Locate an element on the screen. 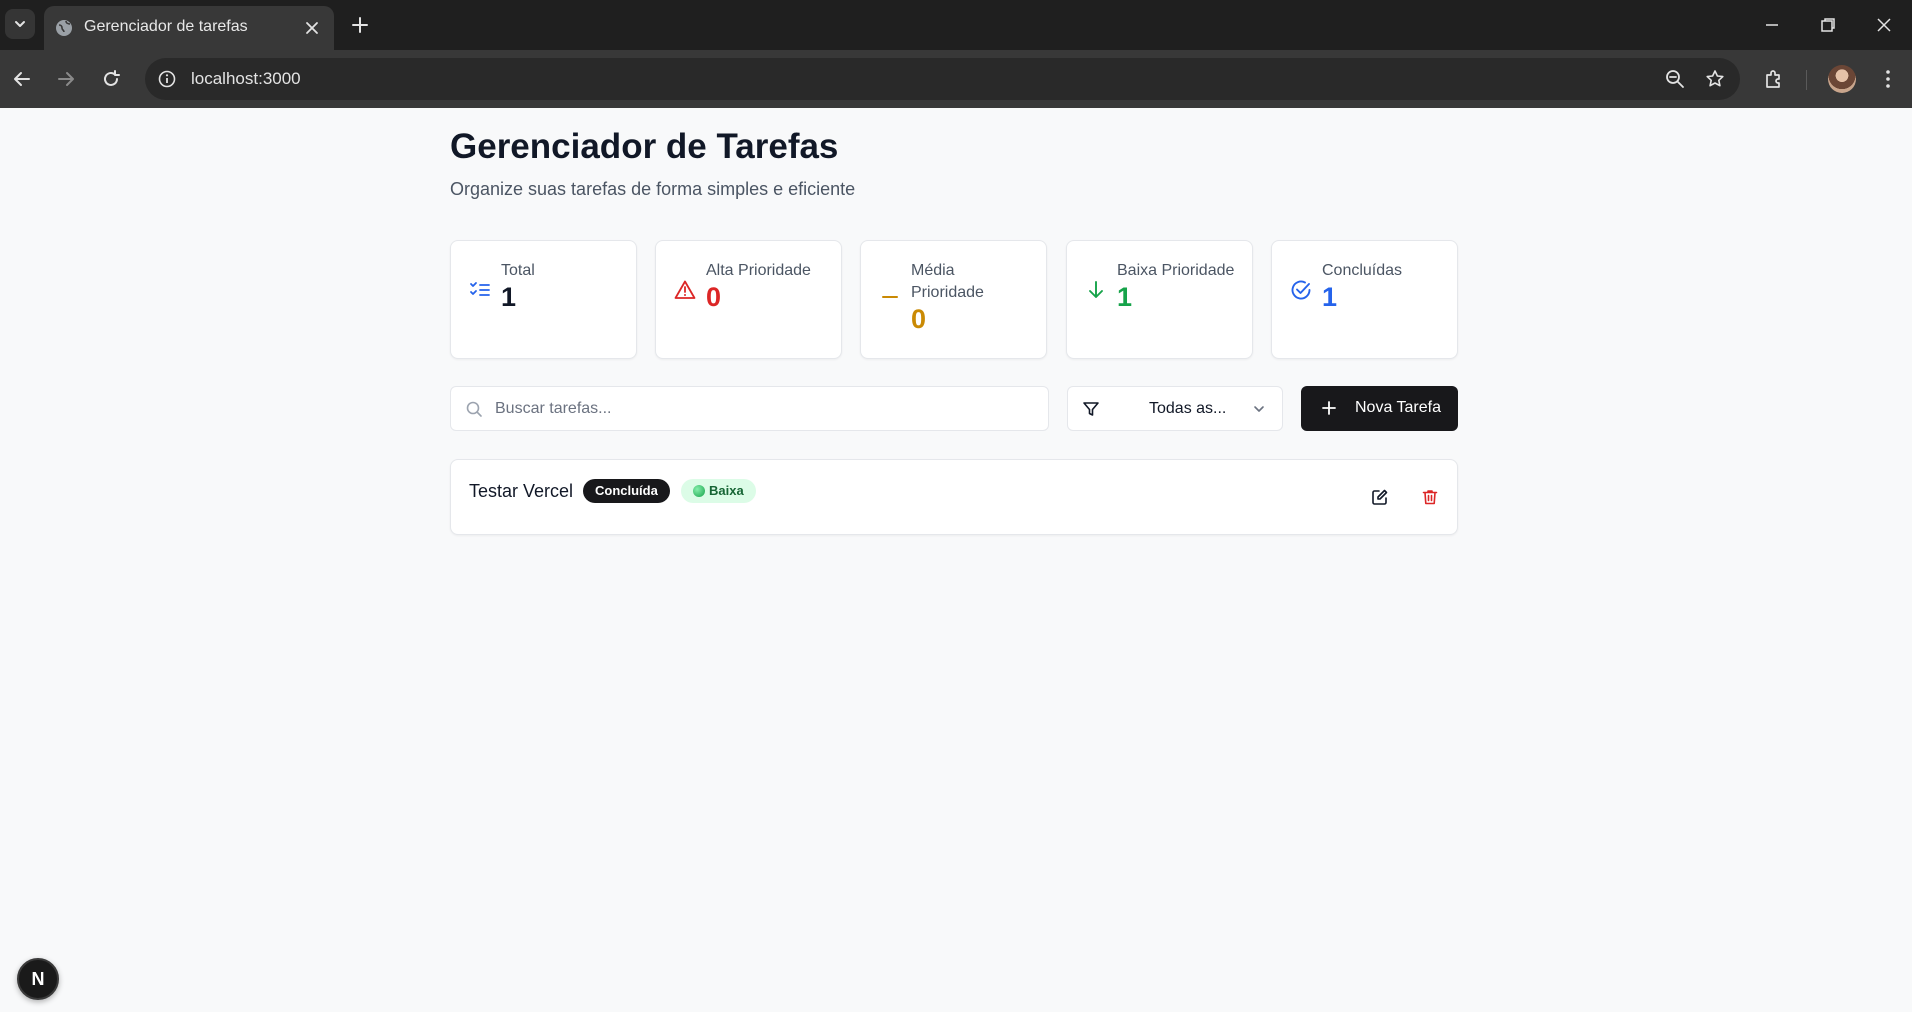 The width and height of the screenshot is (1912, 1012). search-input is located at coordinates (765, 408).